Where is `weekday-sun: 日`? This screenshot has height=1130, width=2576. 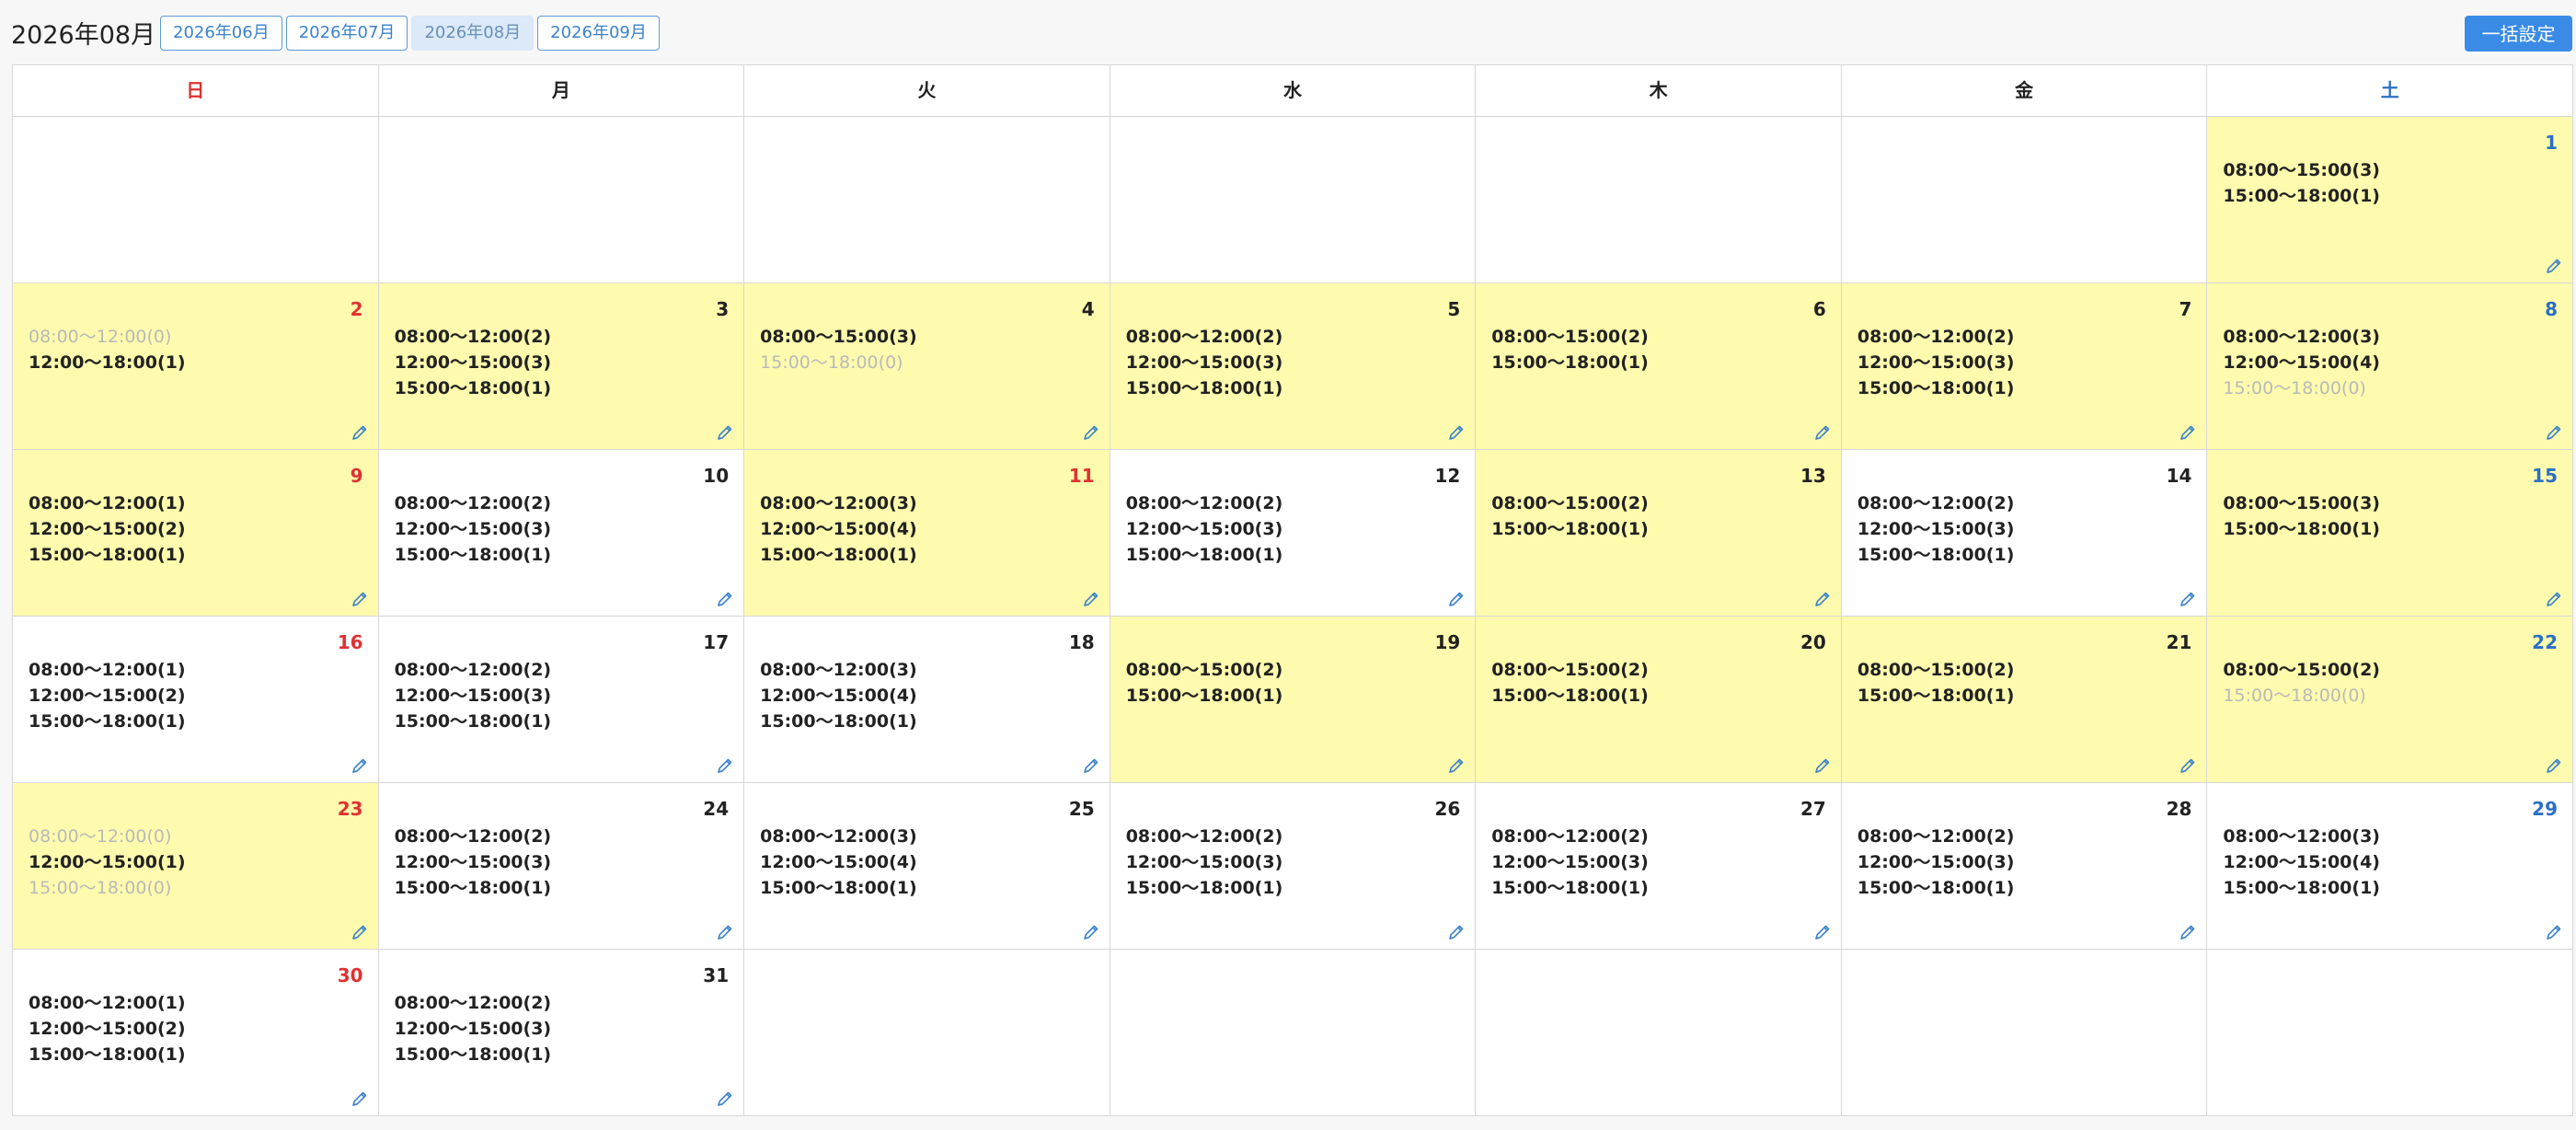 weekday-sun: 日 is located at coordinates (196, 91).